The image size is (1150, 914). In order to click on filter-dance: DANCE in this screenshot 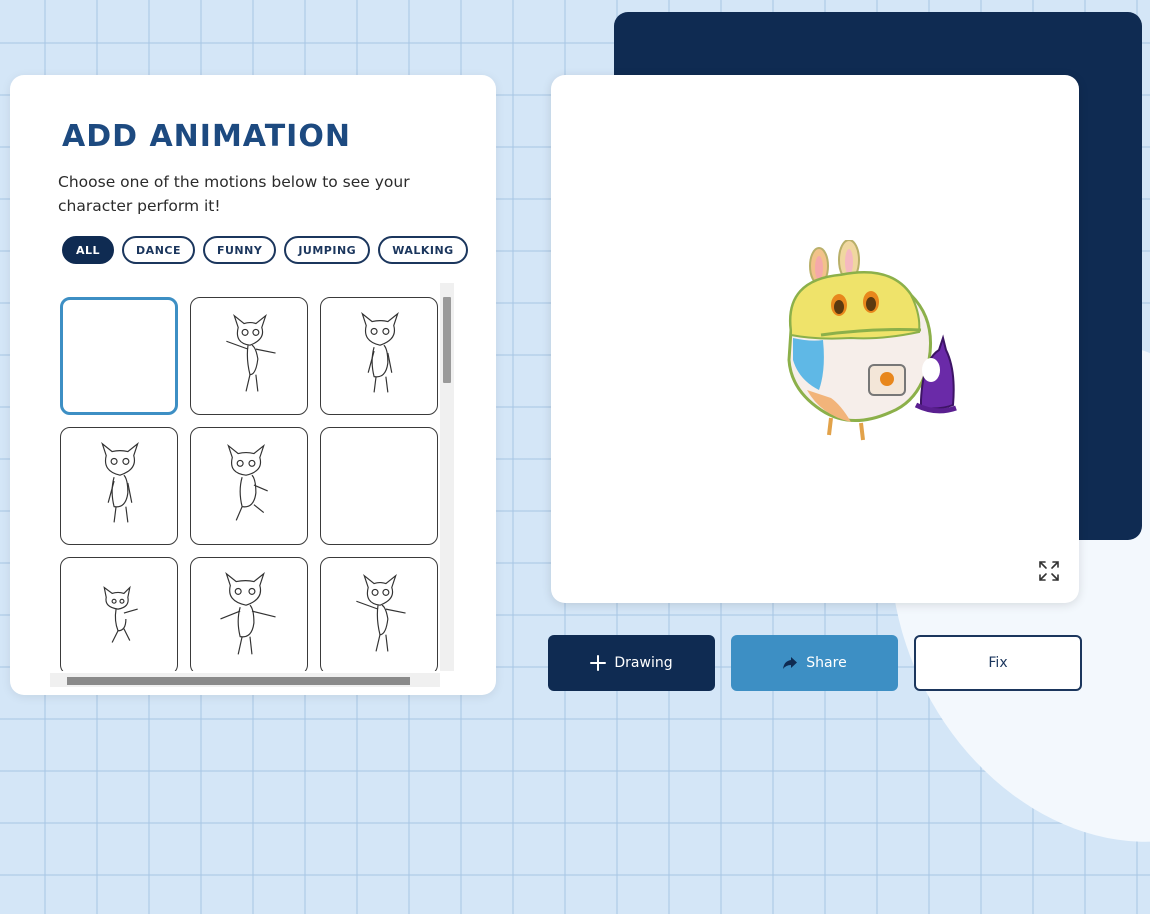, I will do `click(158, 250)`.